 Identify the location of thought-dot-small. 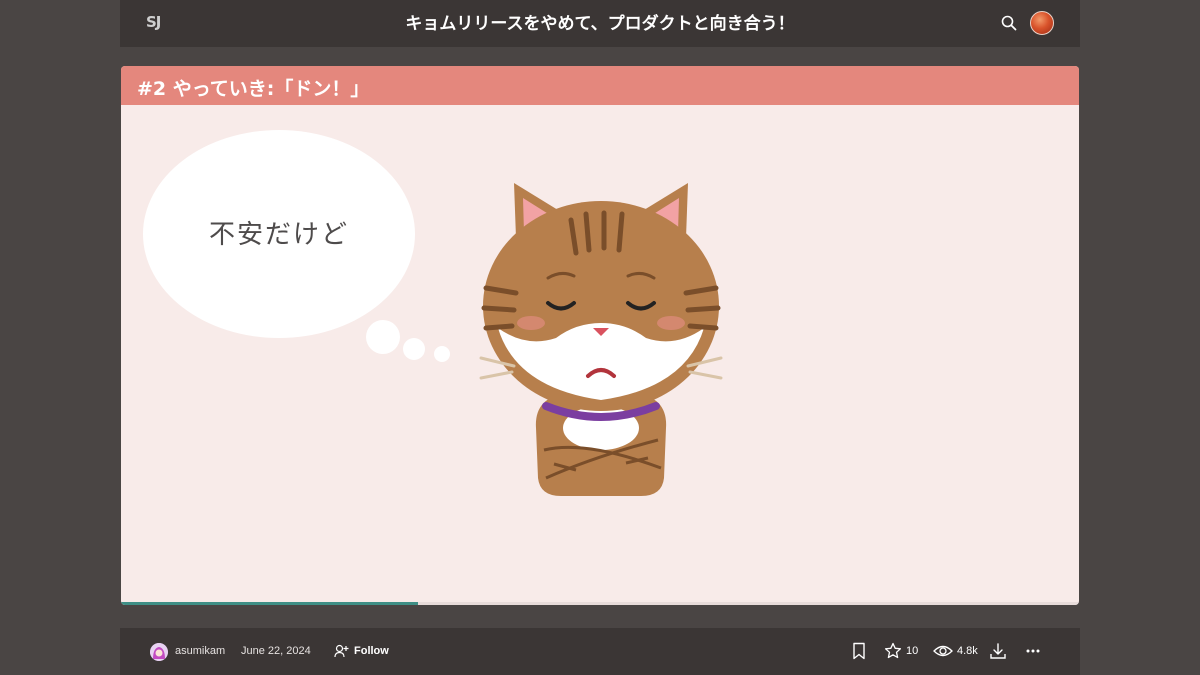
(442, 354).